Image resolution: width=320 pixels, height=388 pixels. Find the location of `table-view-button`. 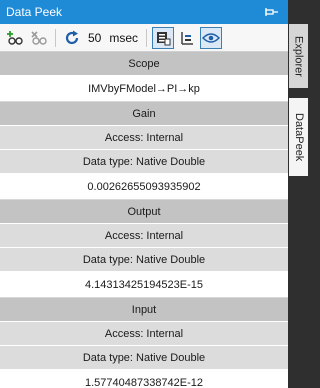

table-view-button is located at coordinates (163, 37).